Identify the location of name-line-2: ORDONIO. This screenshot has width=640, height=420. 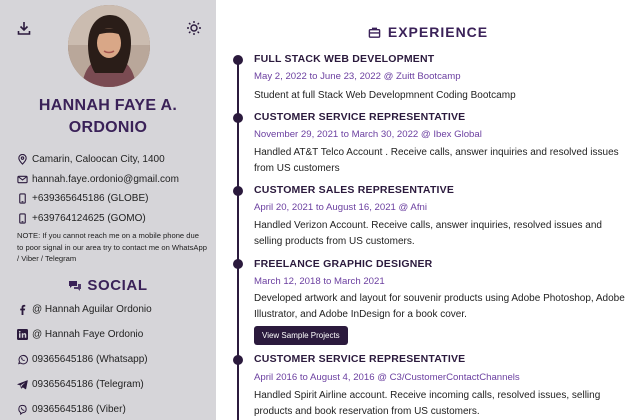
(108, 127).